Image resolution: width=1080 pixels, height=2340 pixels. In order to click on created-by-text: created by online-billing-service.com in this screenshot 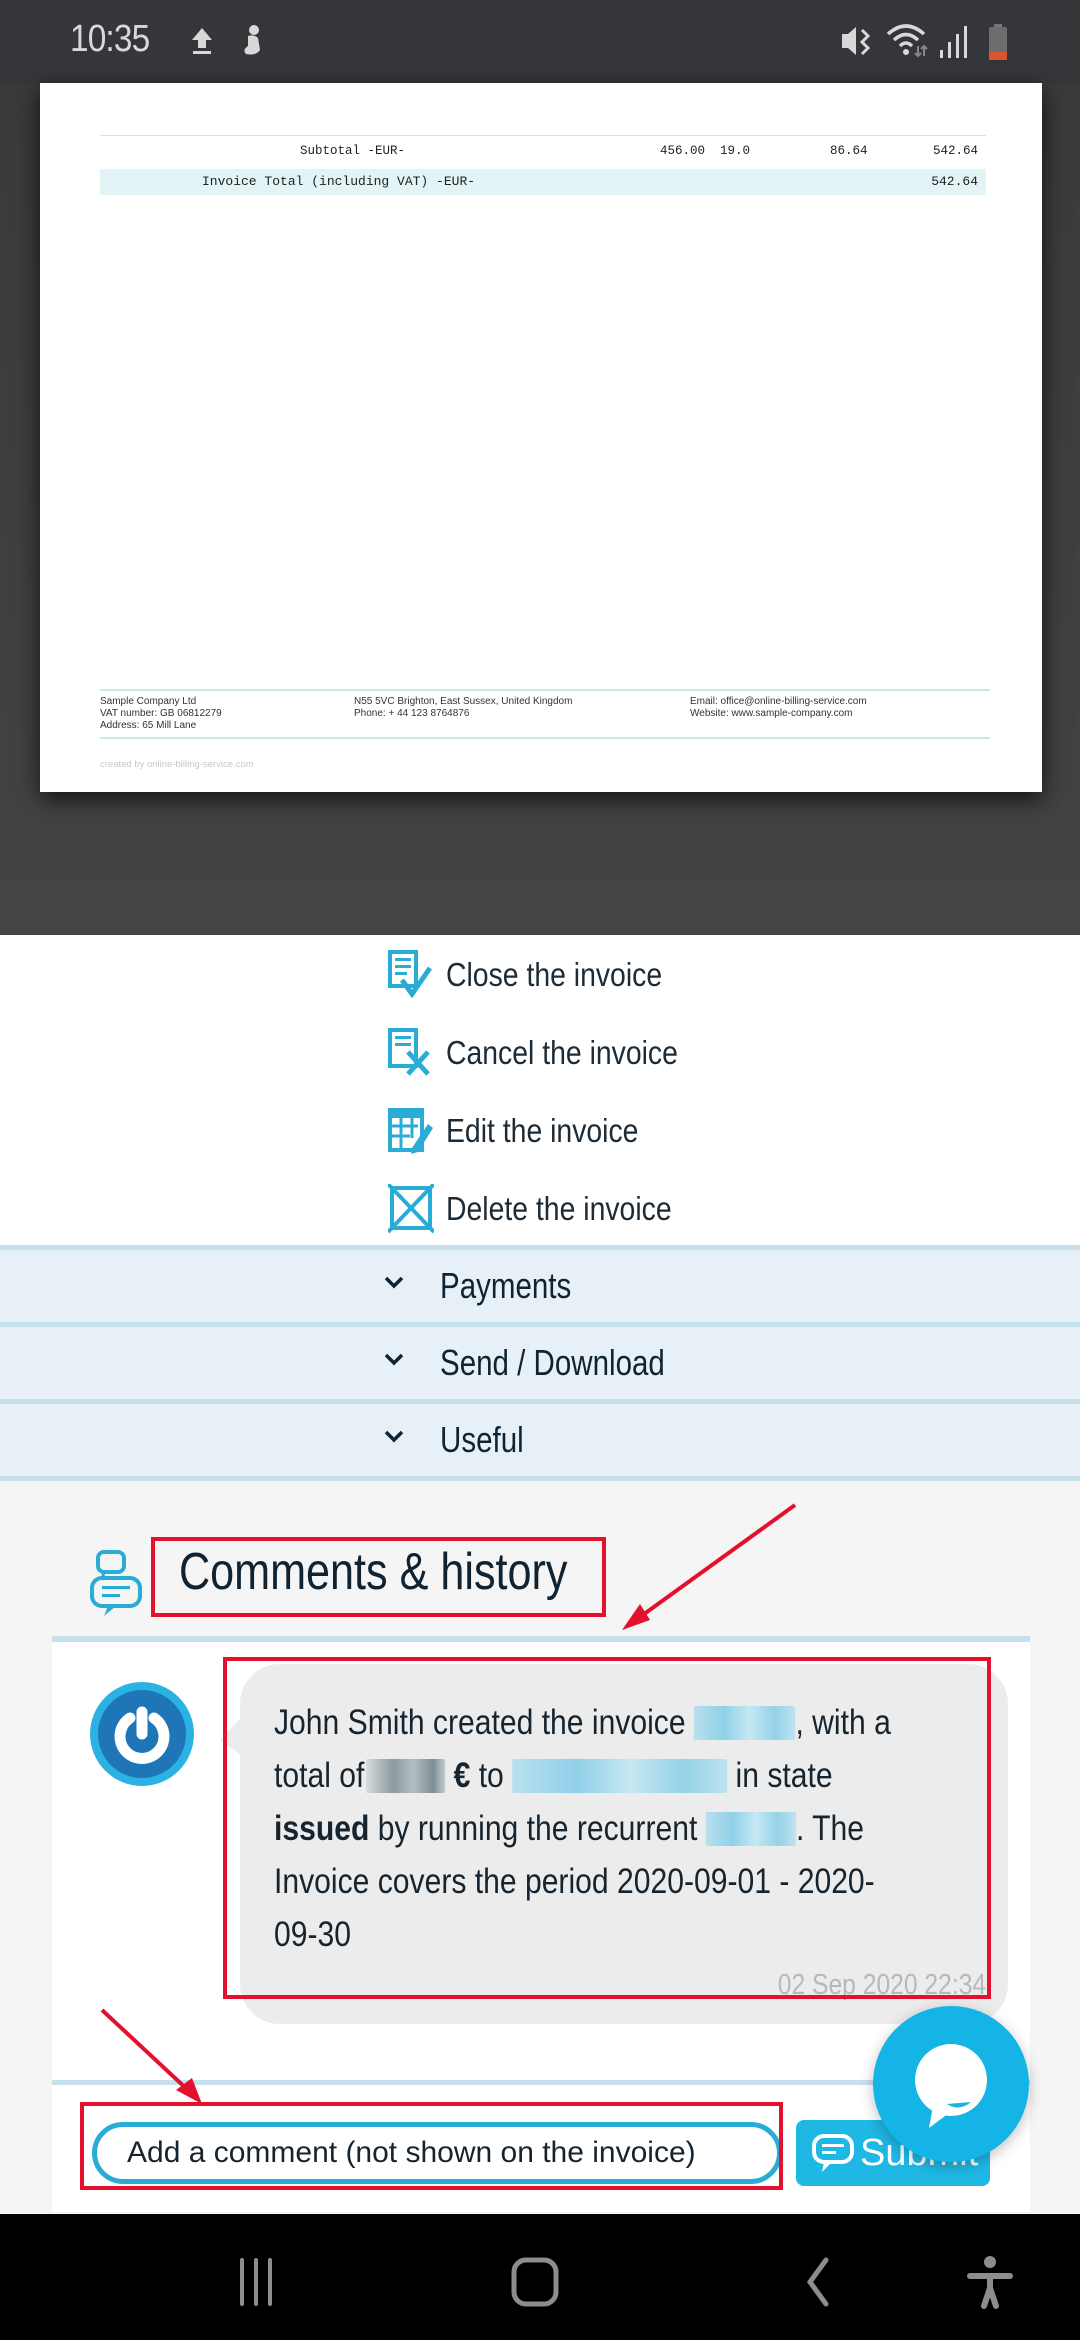, I will do `click(177, 764)`.